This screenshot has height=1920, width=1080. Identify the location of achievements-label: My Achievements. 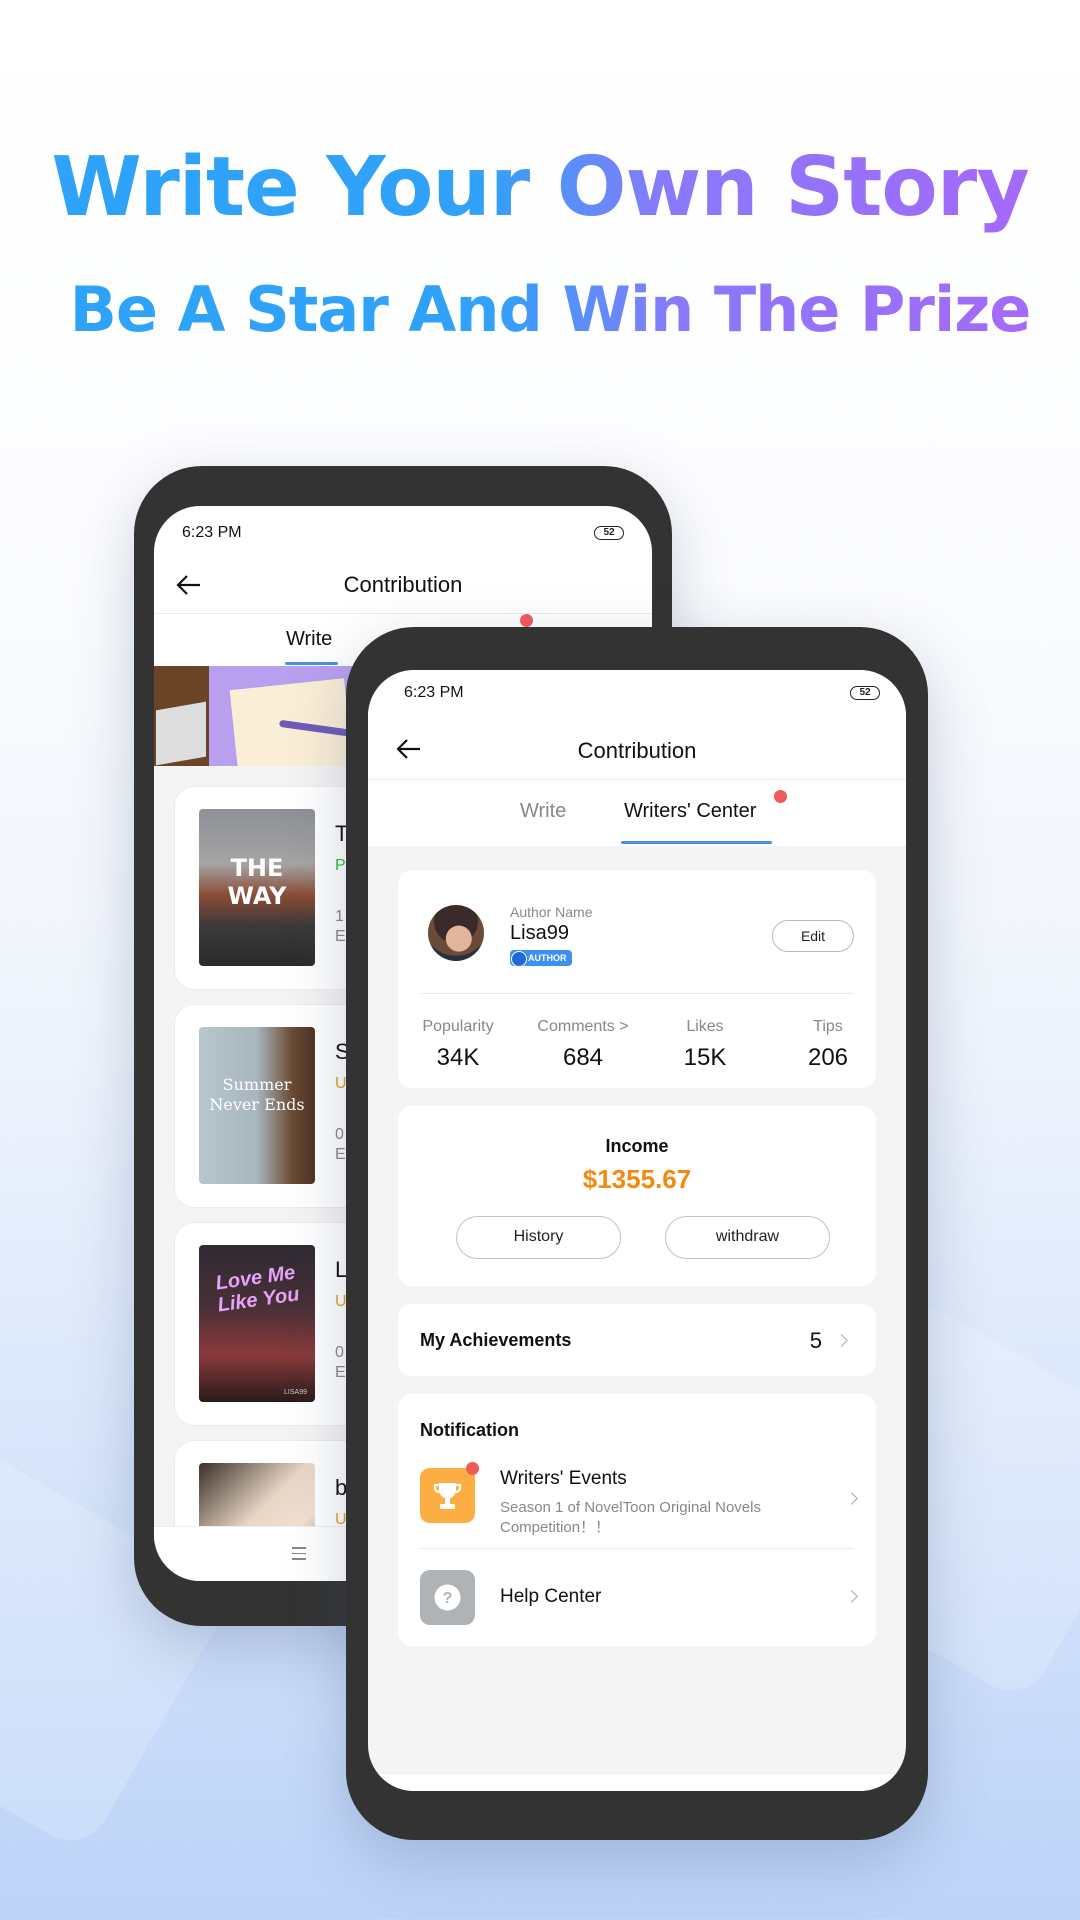
(496, 1340).